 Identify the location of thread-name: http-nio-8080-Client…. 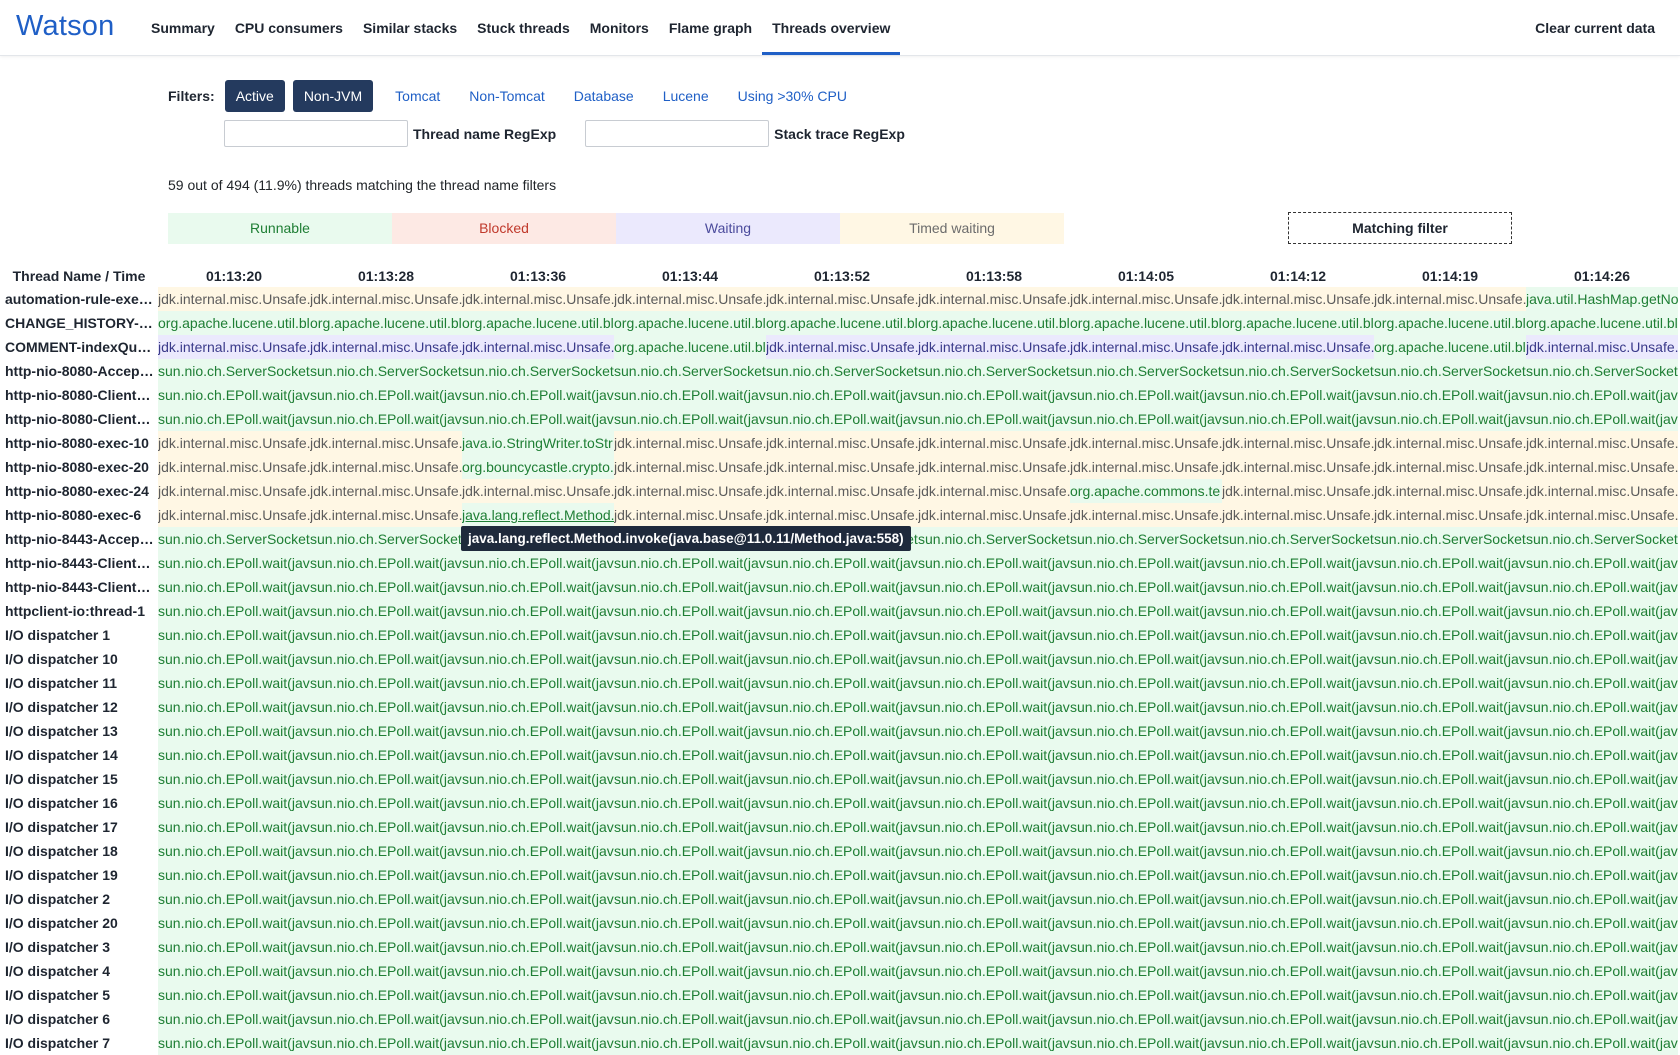
(77, 419).